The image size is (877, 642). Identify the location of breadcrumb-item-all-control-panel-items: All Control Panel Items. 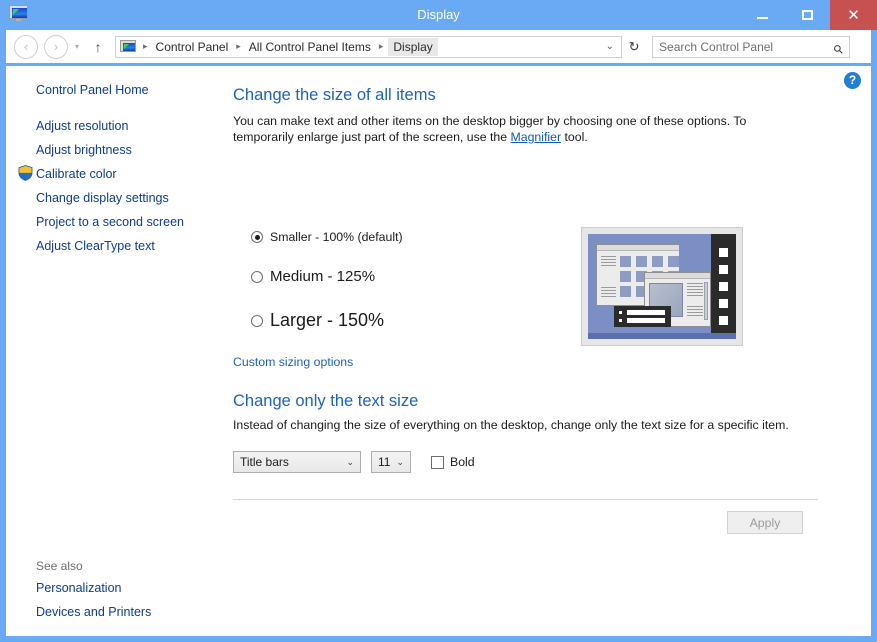
(310, 47).